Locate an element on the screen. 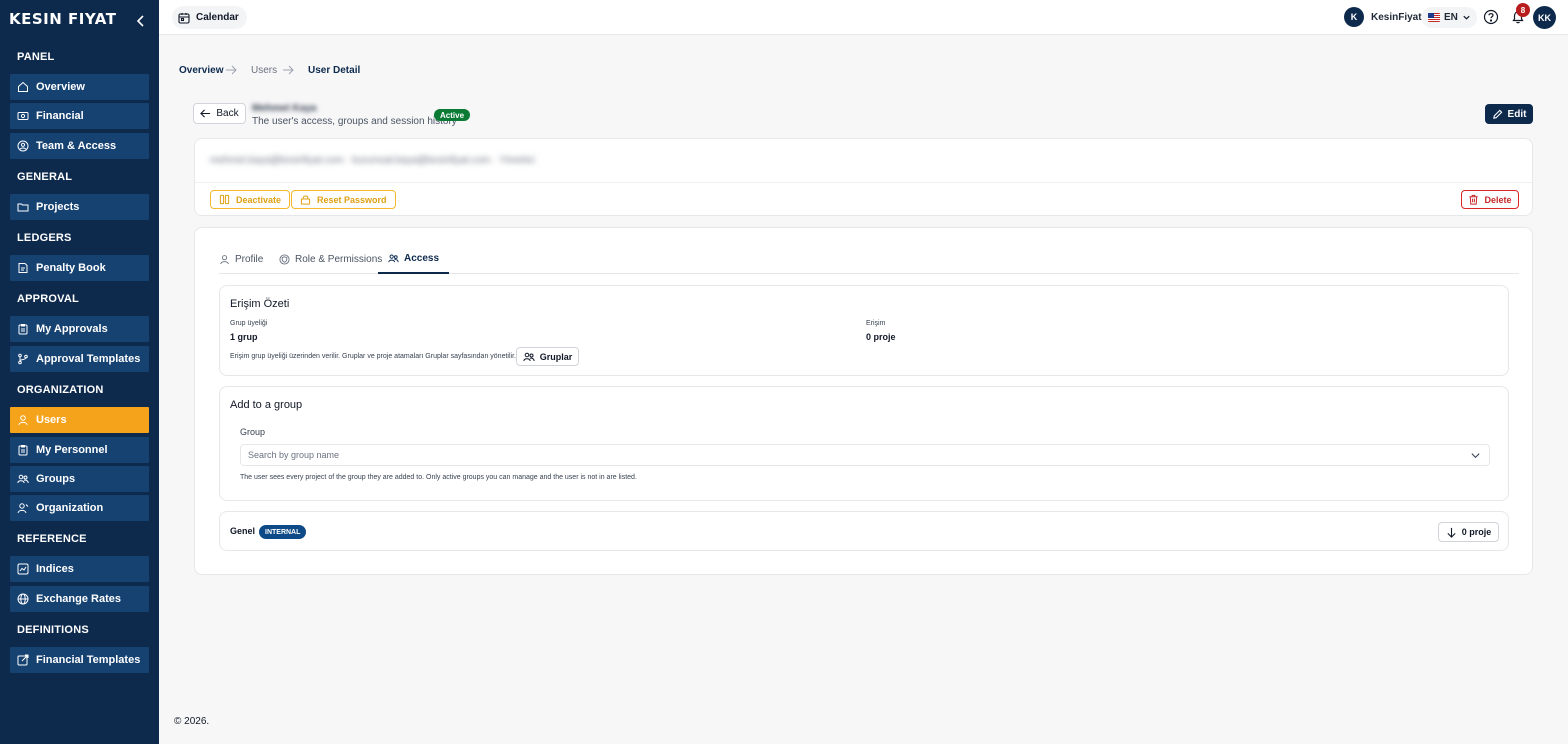  help-icon is located at coordinates (1491, 17).